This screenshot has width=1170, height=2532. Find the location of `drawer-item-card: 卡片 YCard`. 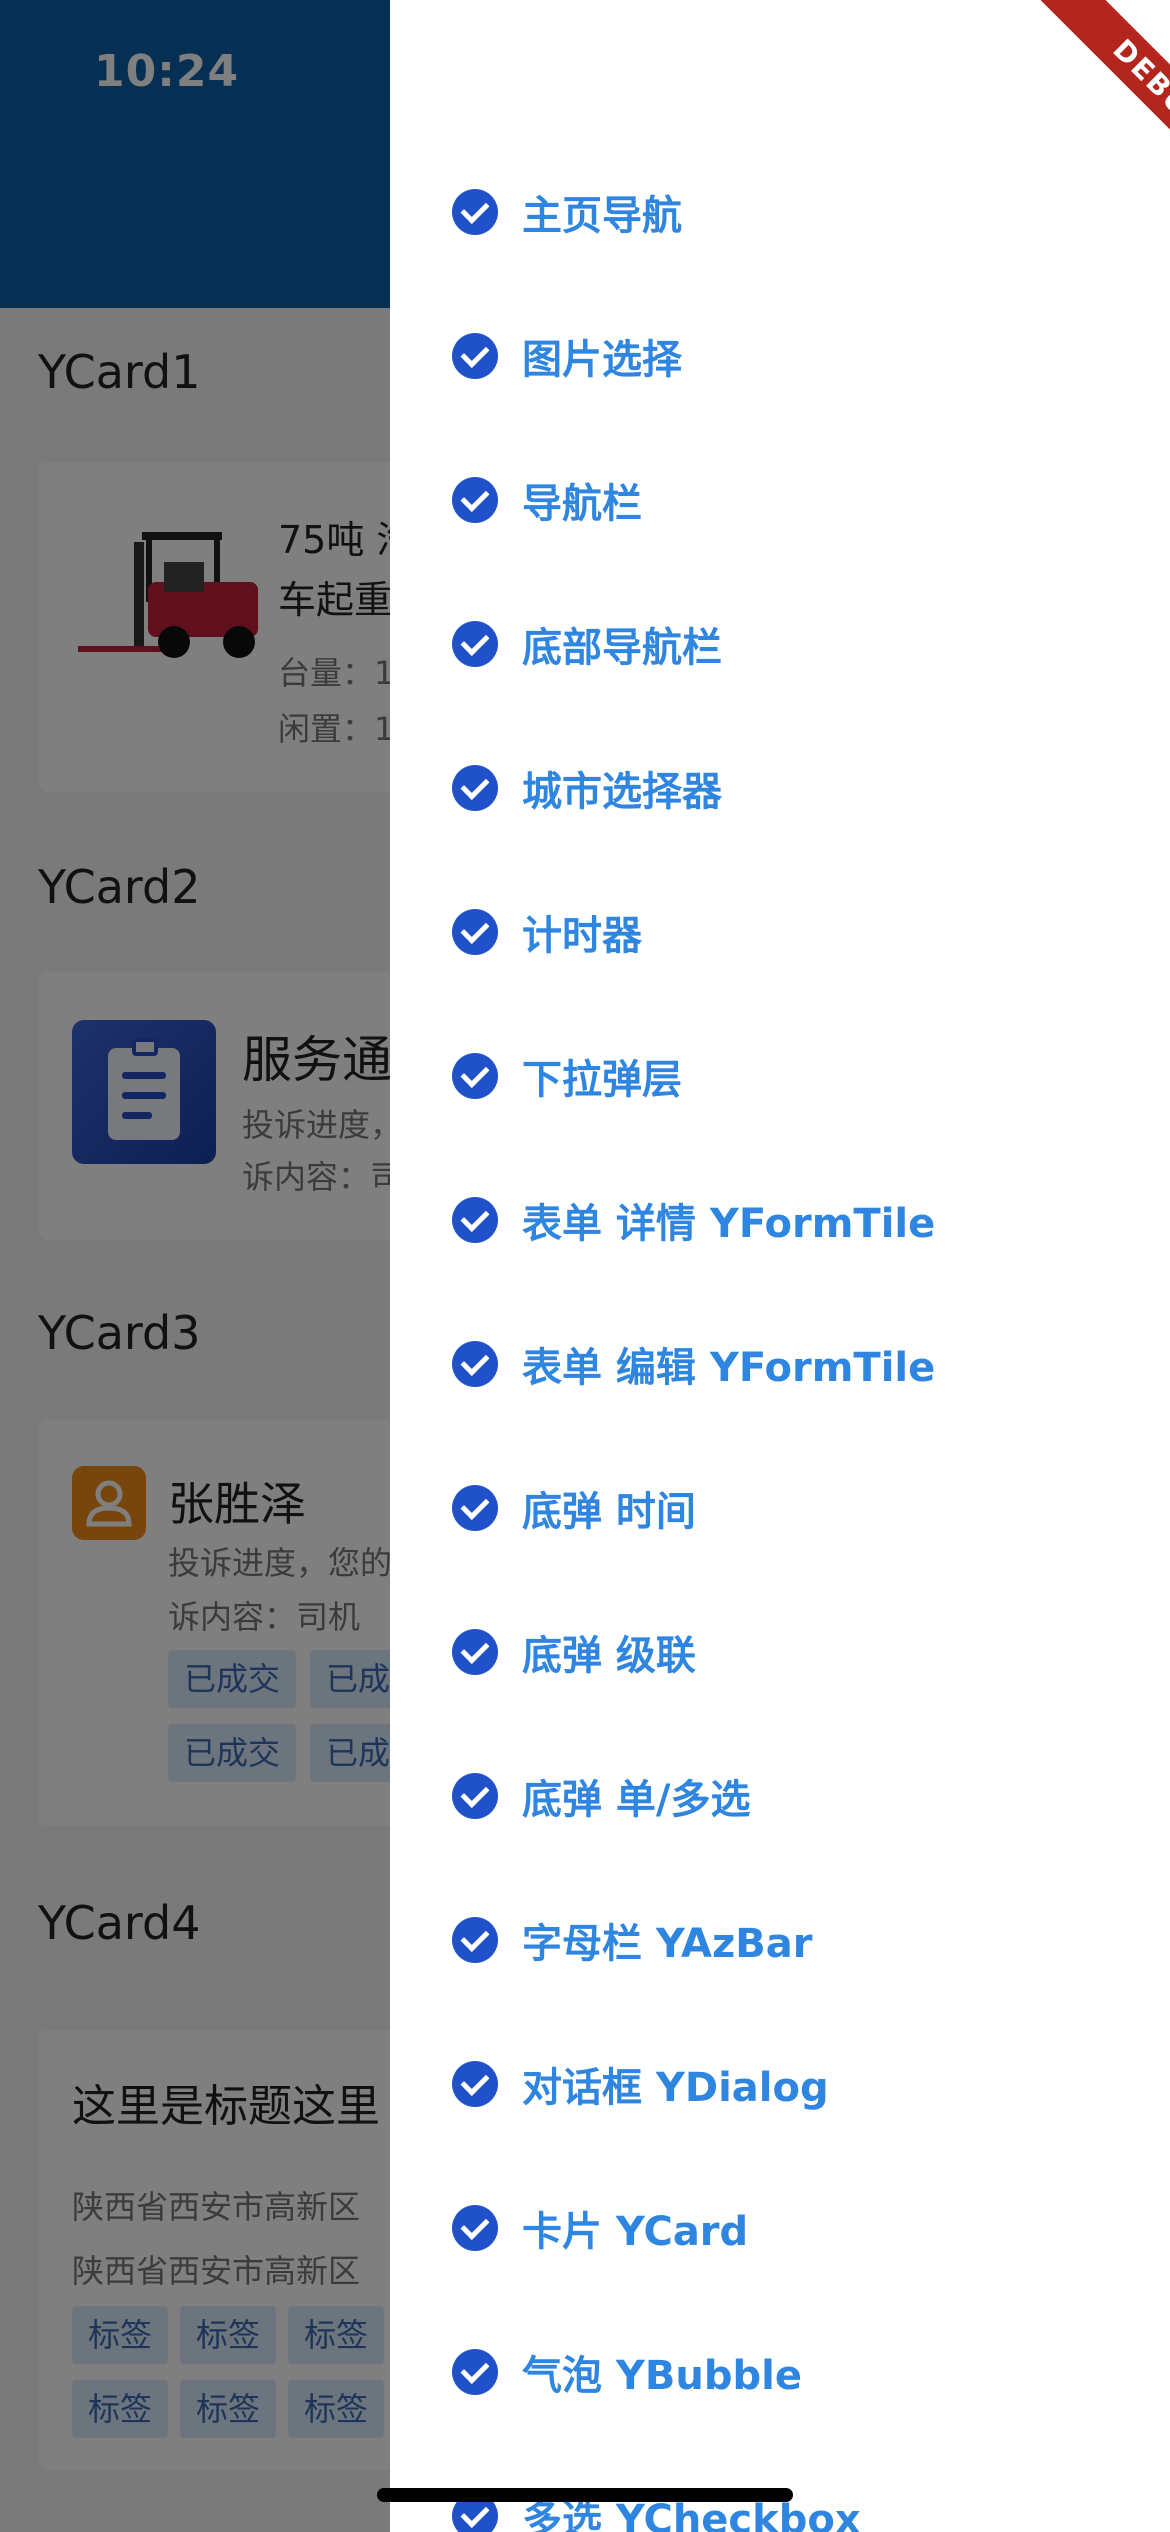

drawer-item-card: 卡片 YCard is located at coordinates (600, 2228).